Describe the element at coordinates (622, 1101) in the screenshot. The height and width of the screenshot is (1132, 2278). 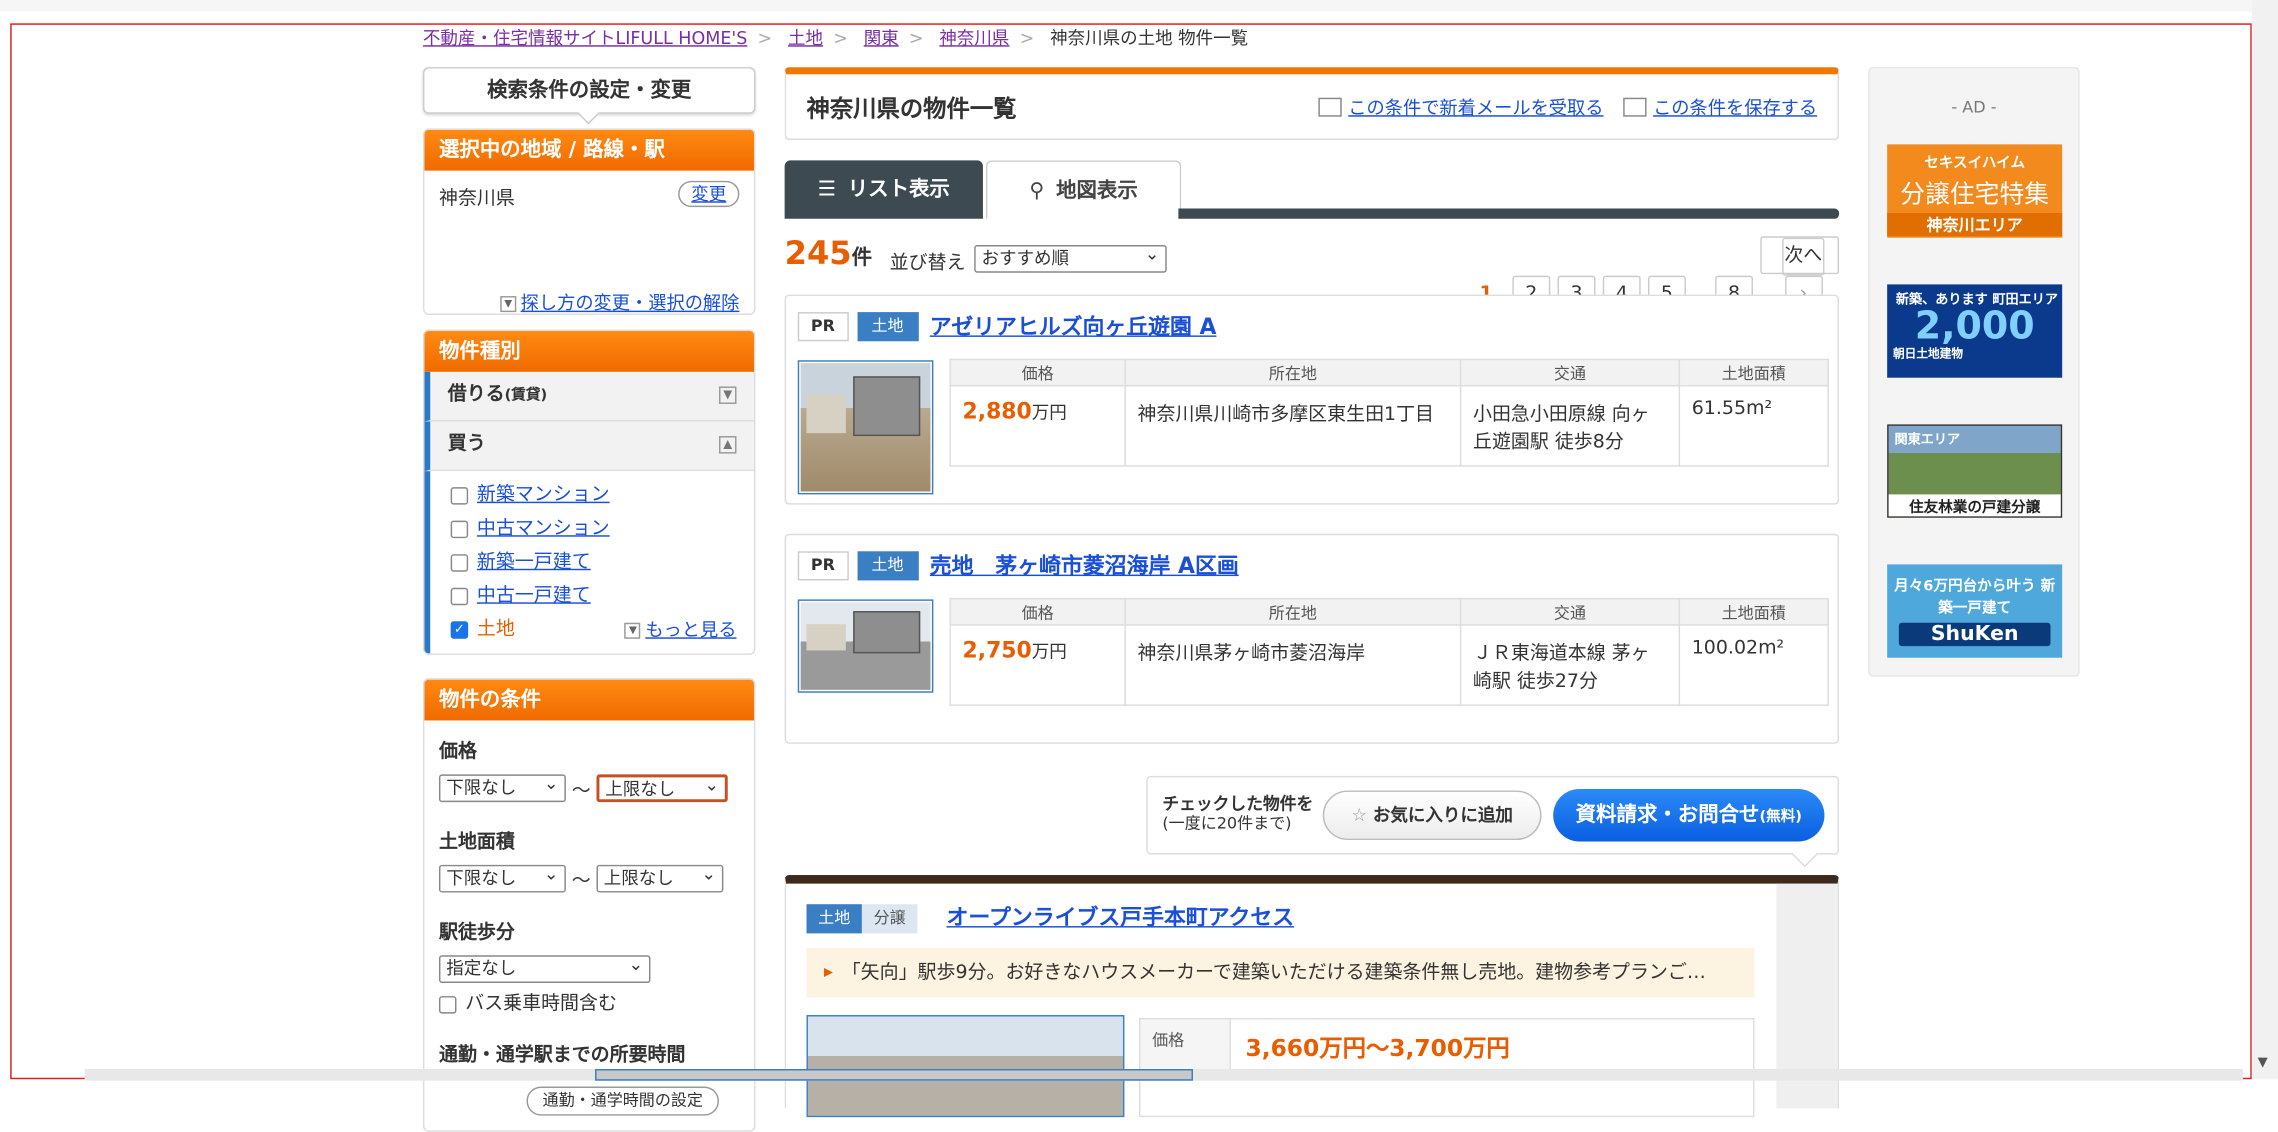
I see `commute-settings-button: 通勤・通学時間の設定` at that location.